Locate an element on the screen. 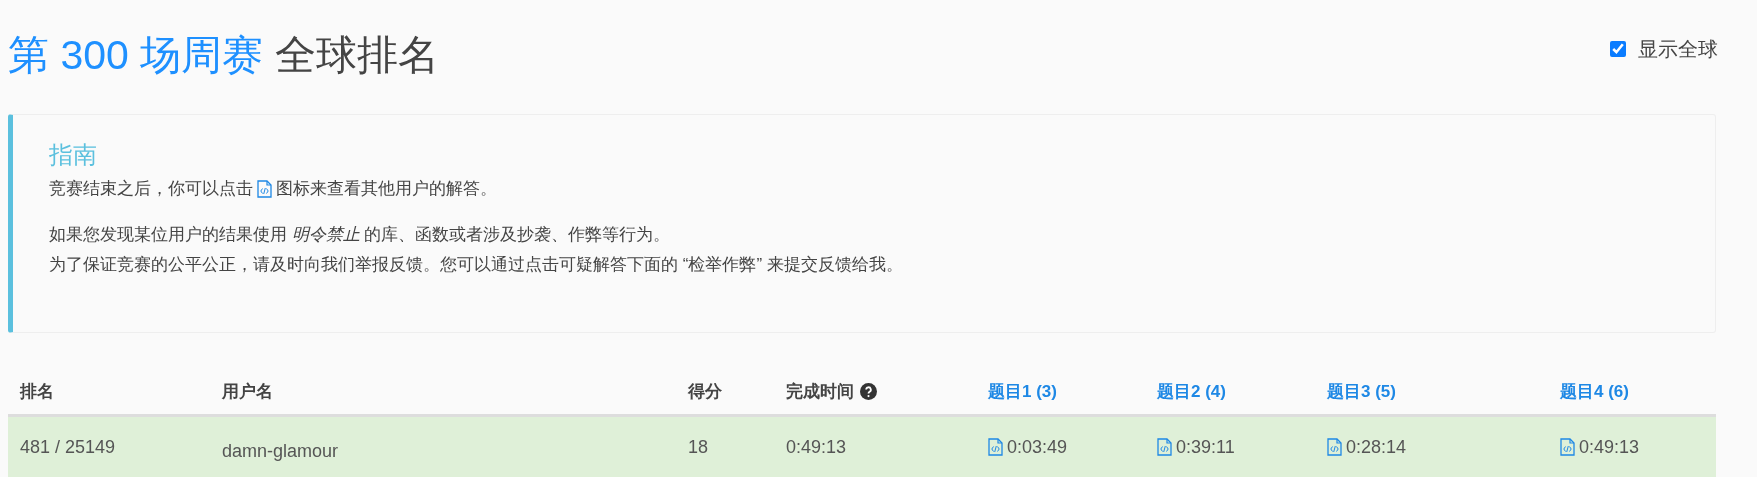 Image resolution: width=1757 pixels, height=477 pixels. show-global-label: 显示全球 is located at coordinates (1678, 49).